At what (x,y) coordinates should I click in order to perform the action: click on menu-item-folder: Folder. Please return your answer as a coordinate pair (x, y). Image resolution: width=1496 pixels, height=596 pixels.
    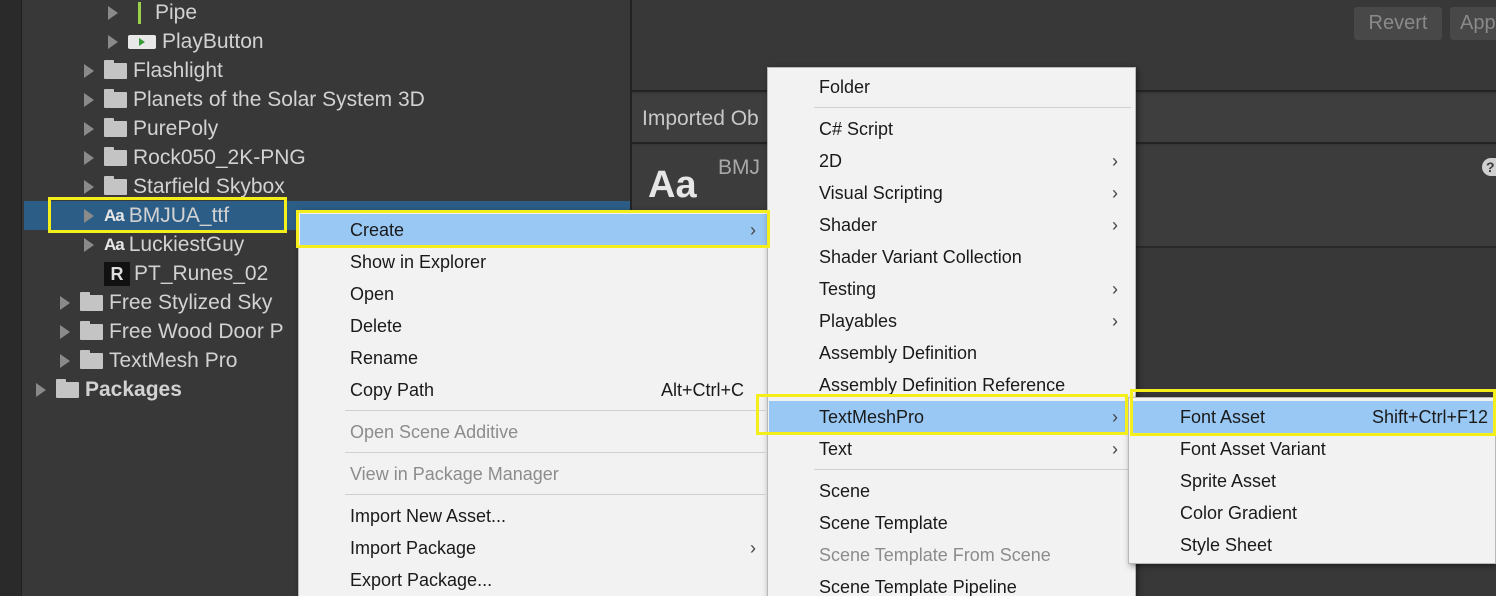
    Looking at the image, I should click on (951, 87).